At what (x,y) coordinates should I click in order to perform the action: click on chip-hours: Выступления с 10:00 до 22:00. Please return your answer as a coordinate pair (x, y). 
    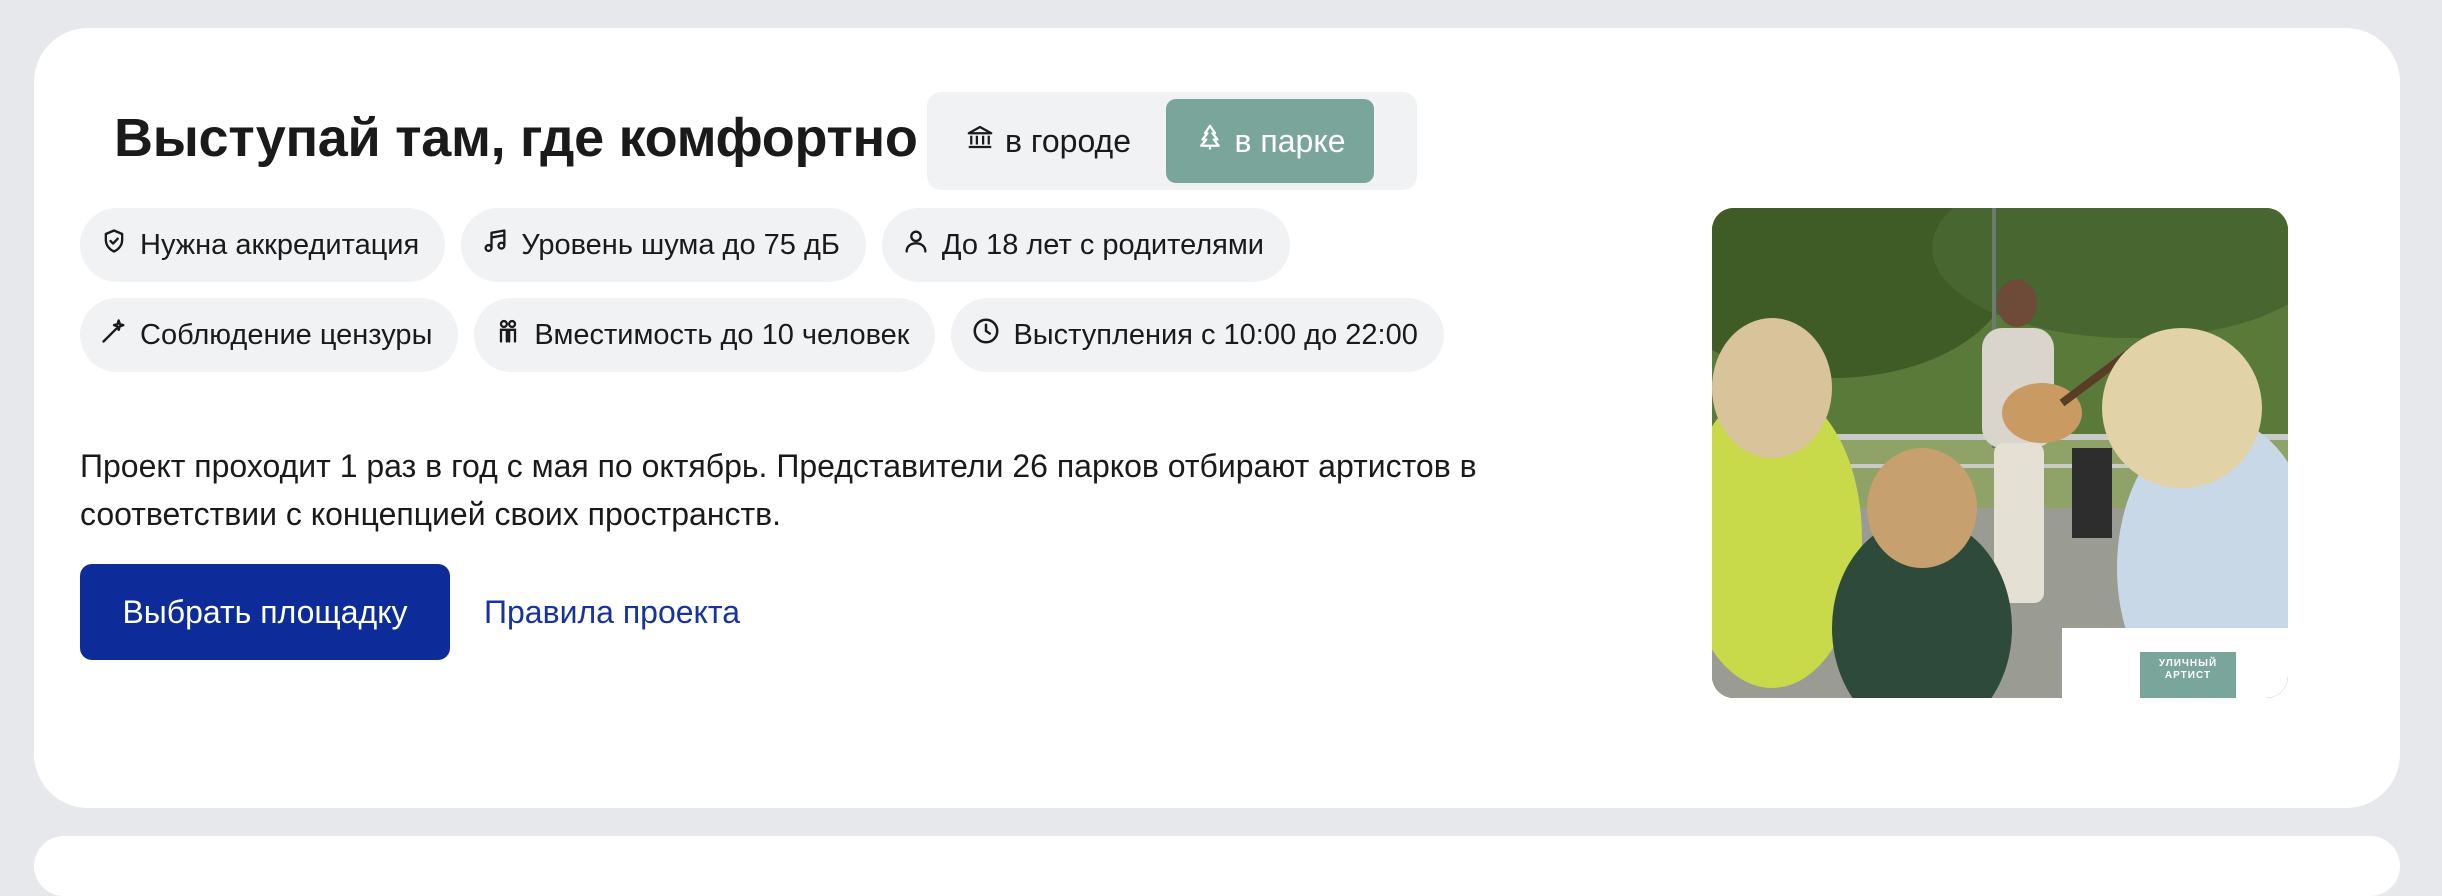
    Looking at the image, I should click on (1197, 335).